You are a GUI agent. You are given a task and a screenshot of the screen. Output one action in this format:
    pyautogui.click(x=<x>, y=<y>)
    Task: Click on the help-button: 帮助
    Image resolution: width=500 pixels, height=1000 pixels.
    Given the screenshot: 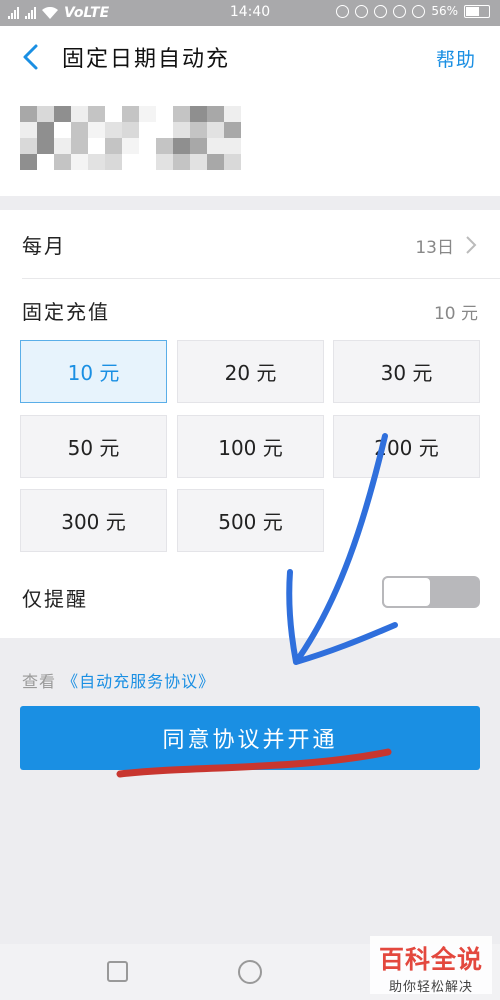 What is the action you would take?
    pyautogui.click(x=456, y=58)
    